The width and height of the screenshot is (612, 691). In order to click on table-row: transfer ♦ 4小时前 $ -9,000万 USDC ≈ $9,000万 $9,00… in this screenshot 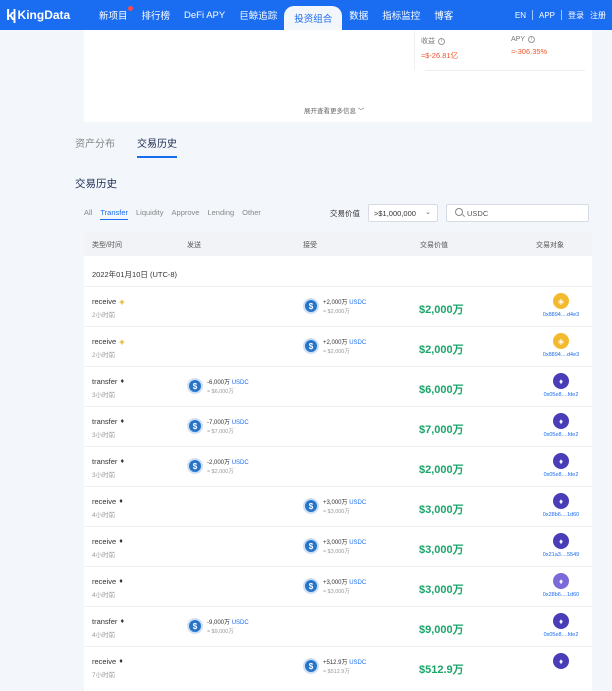, I will do `click(338, 626)`.